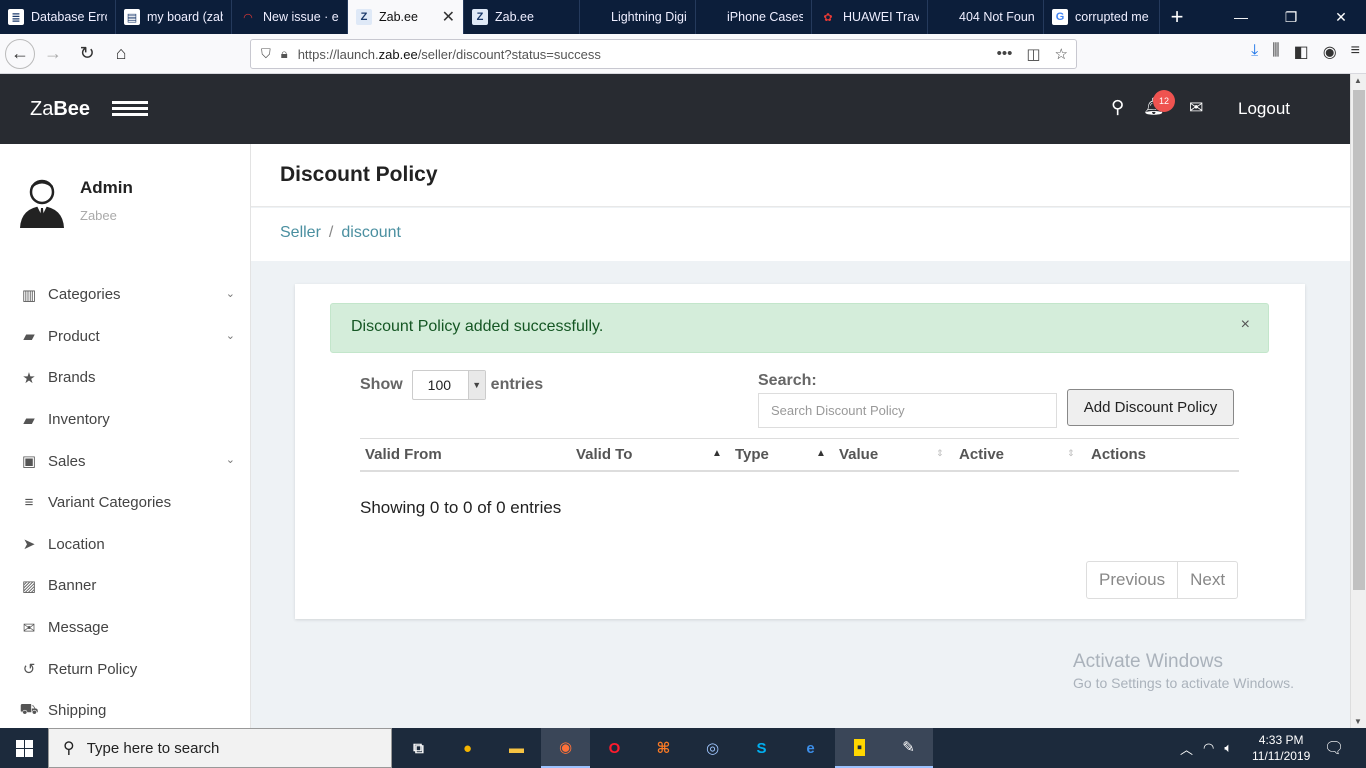 Image resolution: width=1366 pixels, height=768 pixels. What do you see at coordinates (1281, 748) in the screenshot?
I see `clock: 4:33 PM 11/11/2019` at bounding box center [1281, 748].